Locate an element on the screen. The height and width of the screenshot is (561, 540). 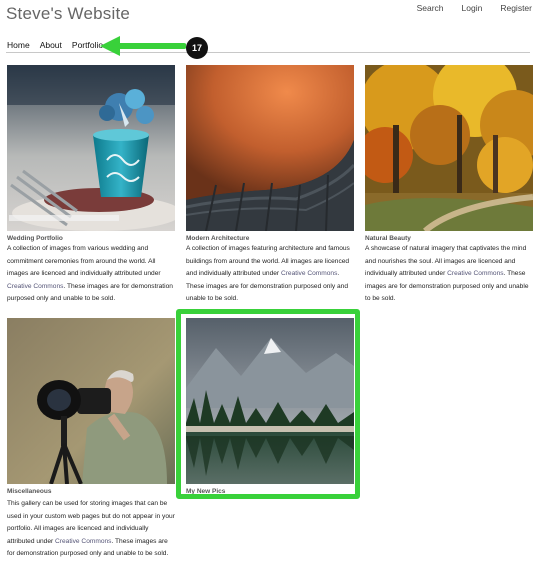
search-link: Search is located at coordinates (430, 8).